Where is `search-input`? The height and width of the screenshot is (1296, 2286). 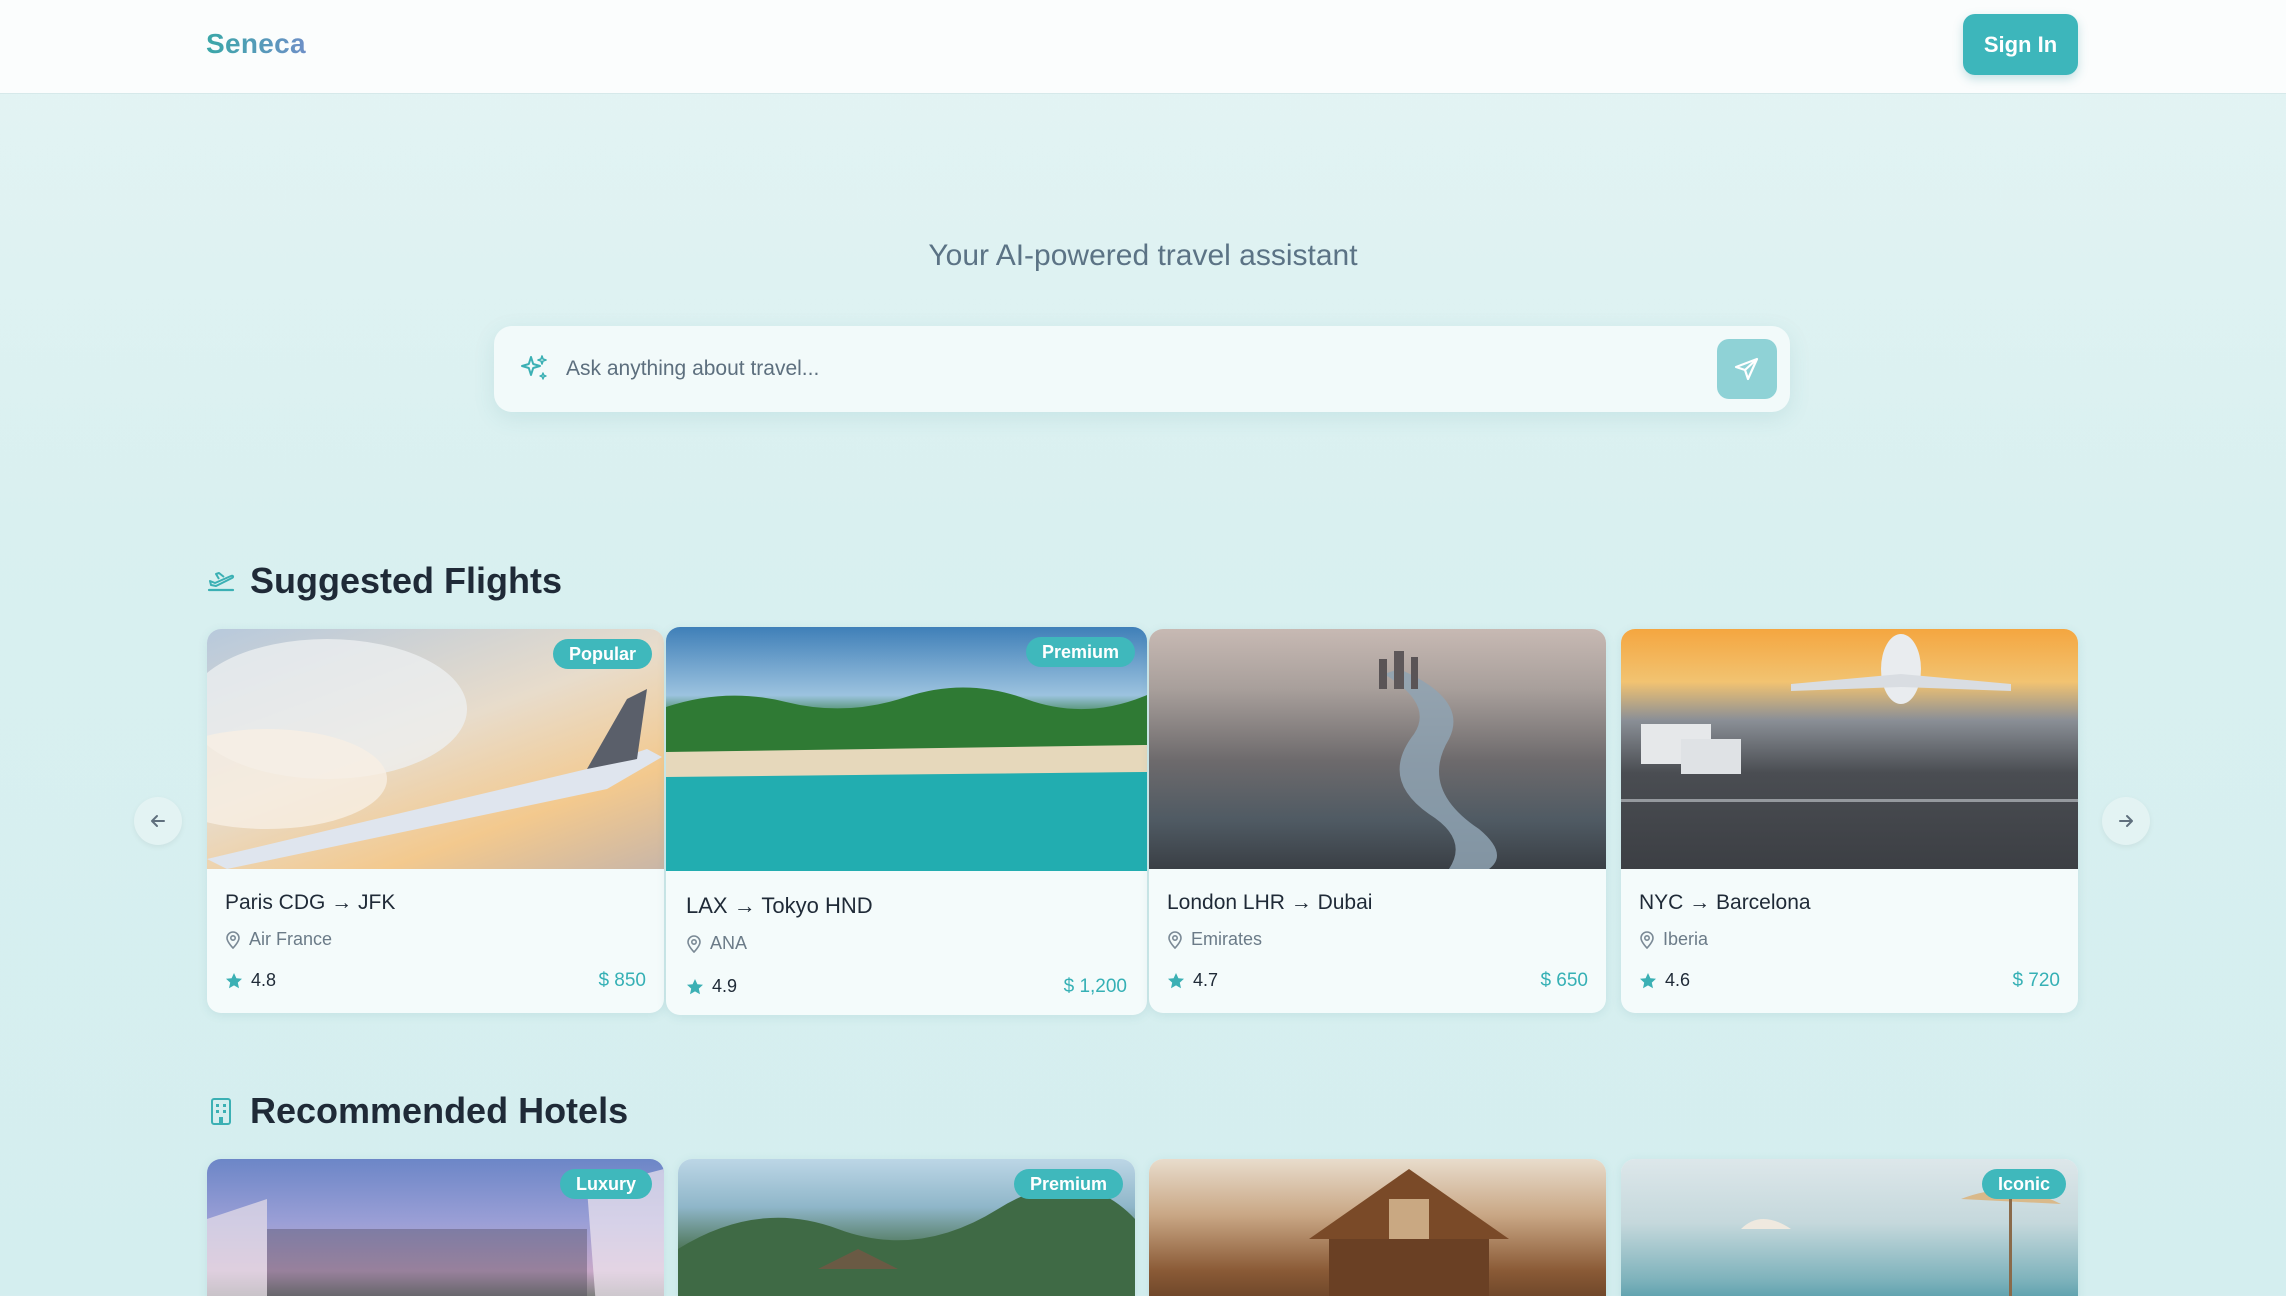
search-input is located at coordinates (1066, 369).